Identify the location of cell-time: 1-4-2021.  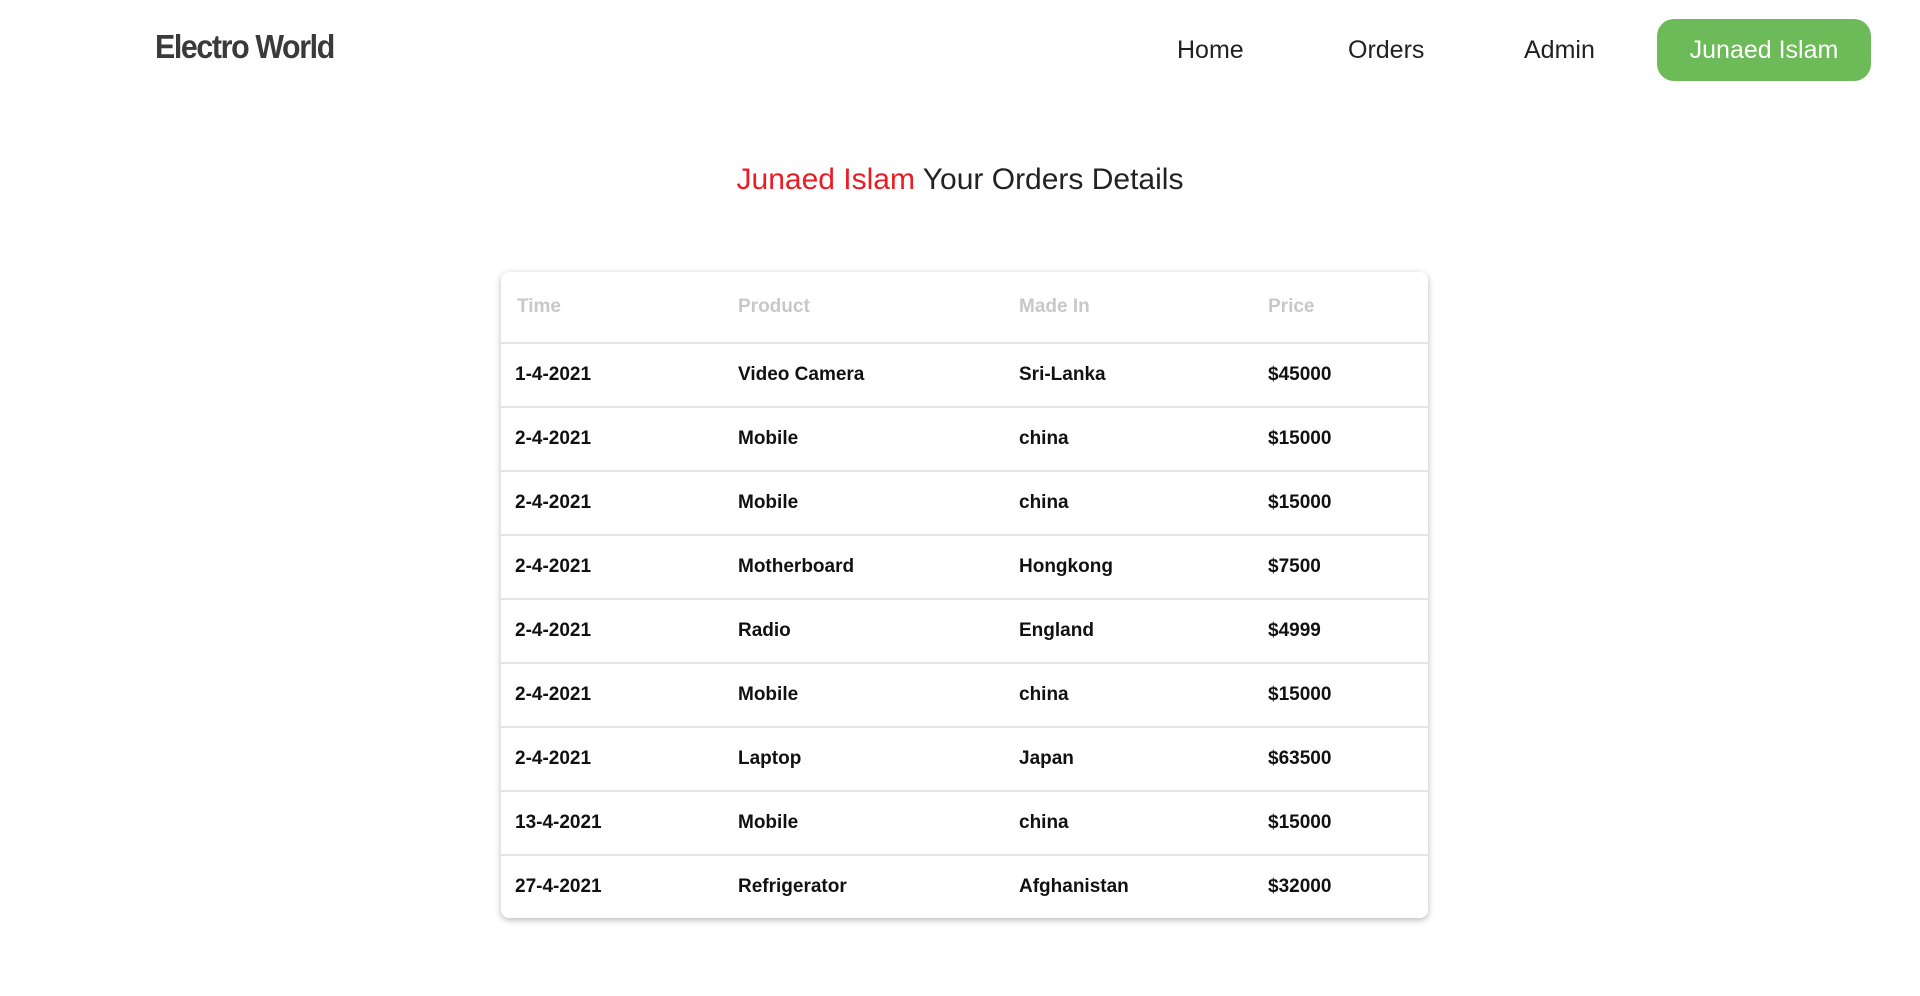
(619, 375).